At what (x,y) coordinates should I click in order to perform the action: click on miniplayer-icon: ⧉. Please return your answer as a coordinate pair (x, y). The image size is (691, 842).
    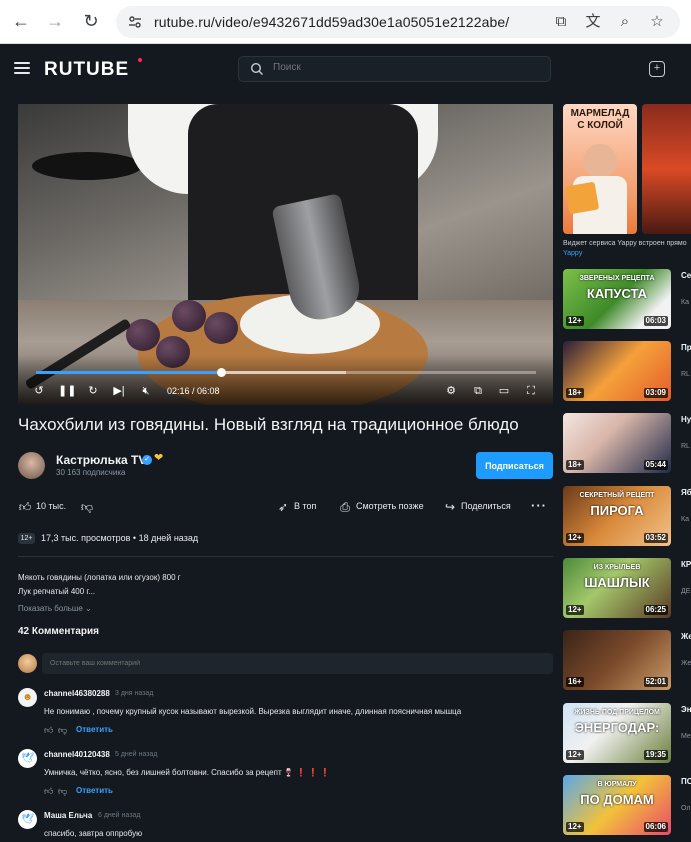
    Looking at the image, I should click on (478, 391).